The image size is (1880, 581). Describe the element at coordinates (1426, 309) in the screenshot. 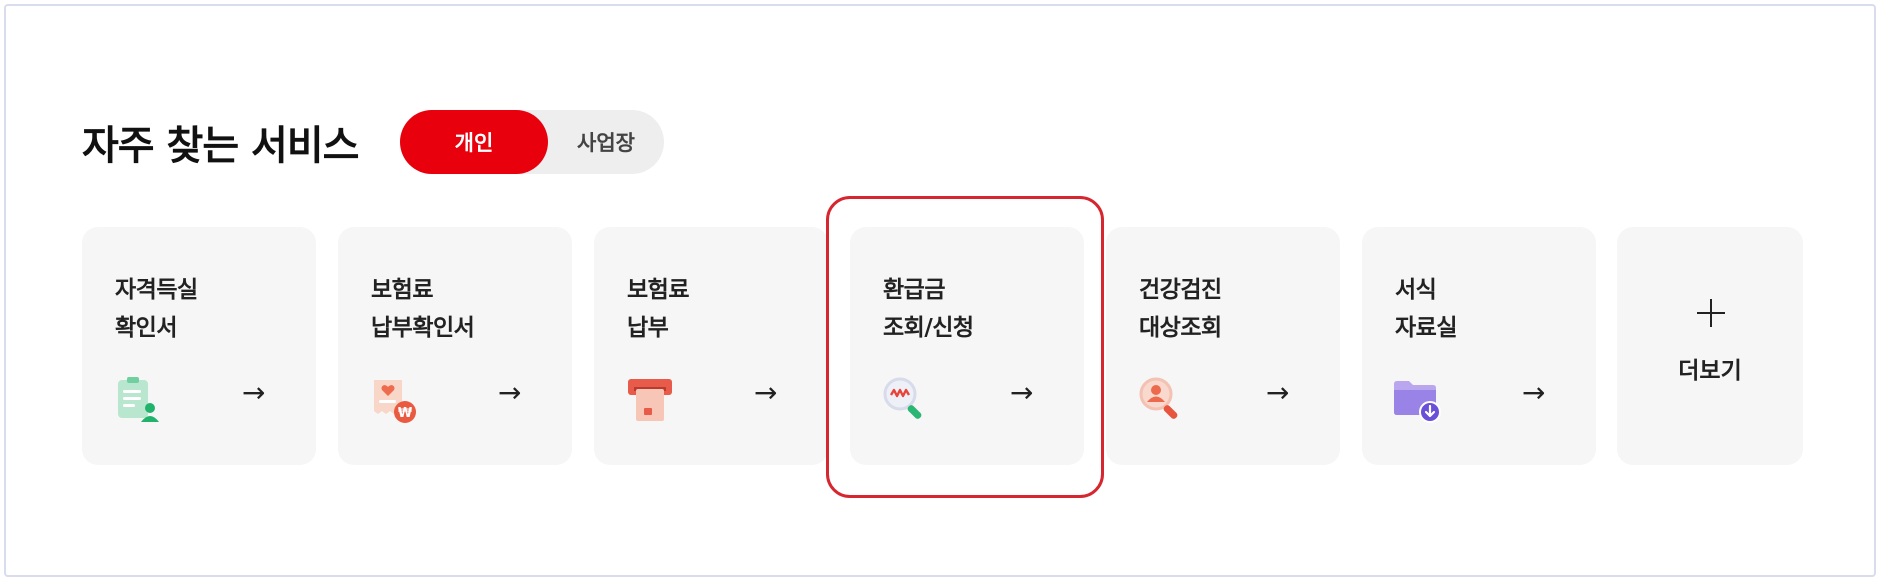

I see `card-label: 서식 자료실` at that location.